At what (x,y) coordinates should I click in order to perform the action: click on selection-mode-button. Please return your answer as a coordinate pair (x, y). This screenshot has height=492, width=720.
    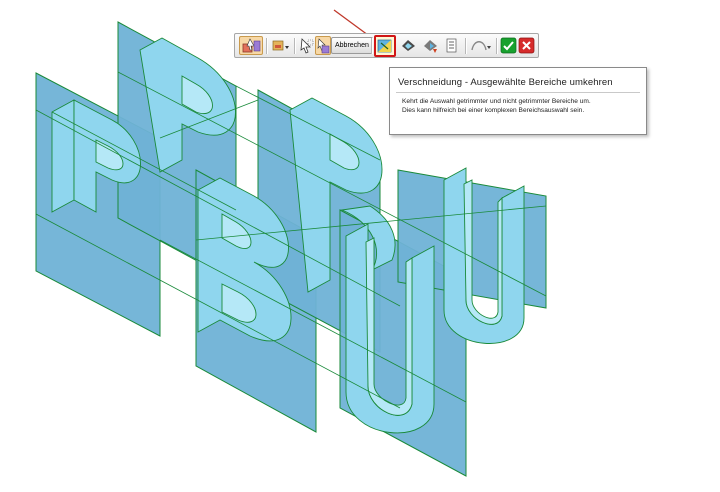
    Looking at the image, I should click on (323, 45).